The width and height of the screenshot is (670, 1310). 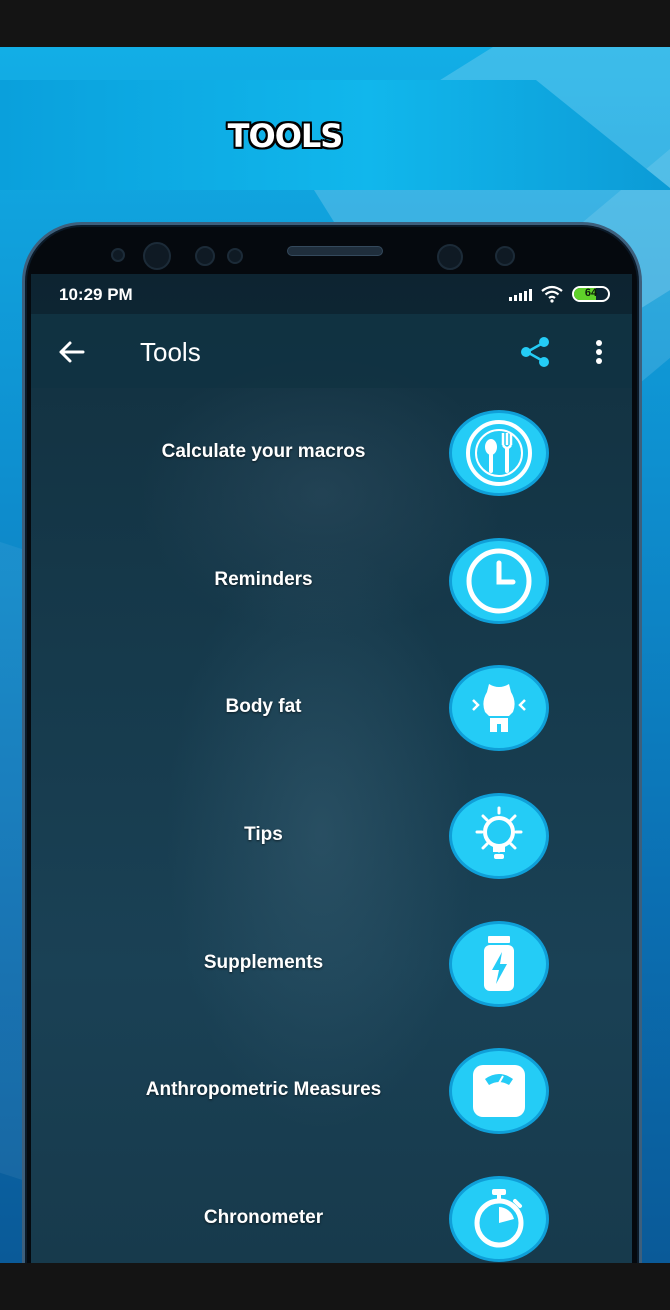 I want to click on top-black-bar, so click(x=335, y=23).